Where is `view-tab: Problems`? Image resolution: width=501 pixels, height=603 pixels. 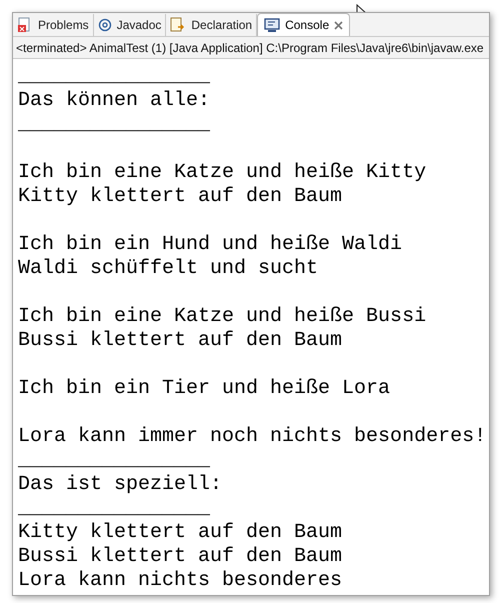
view-tab: Problems is located at coordinates (53, 25).